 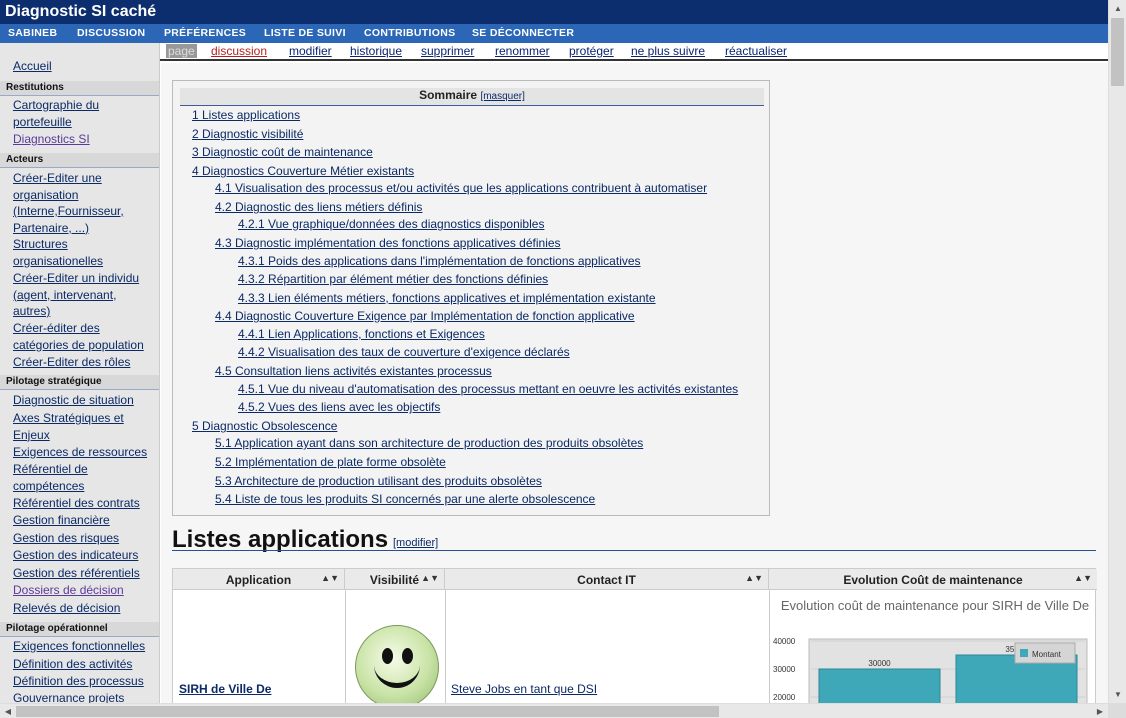 What do you see at coordinates (83, 452) in the screenshot?
I see `sidebar-item-exigences-ressources: Exigences de ressources` at bounding box center [83, 452].